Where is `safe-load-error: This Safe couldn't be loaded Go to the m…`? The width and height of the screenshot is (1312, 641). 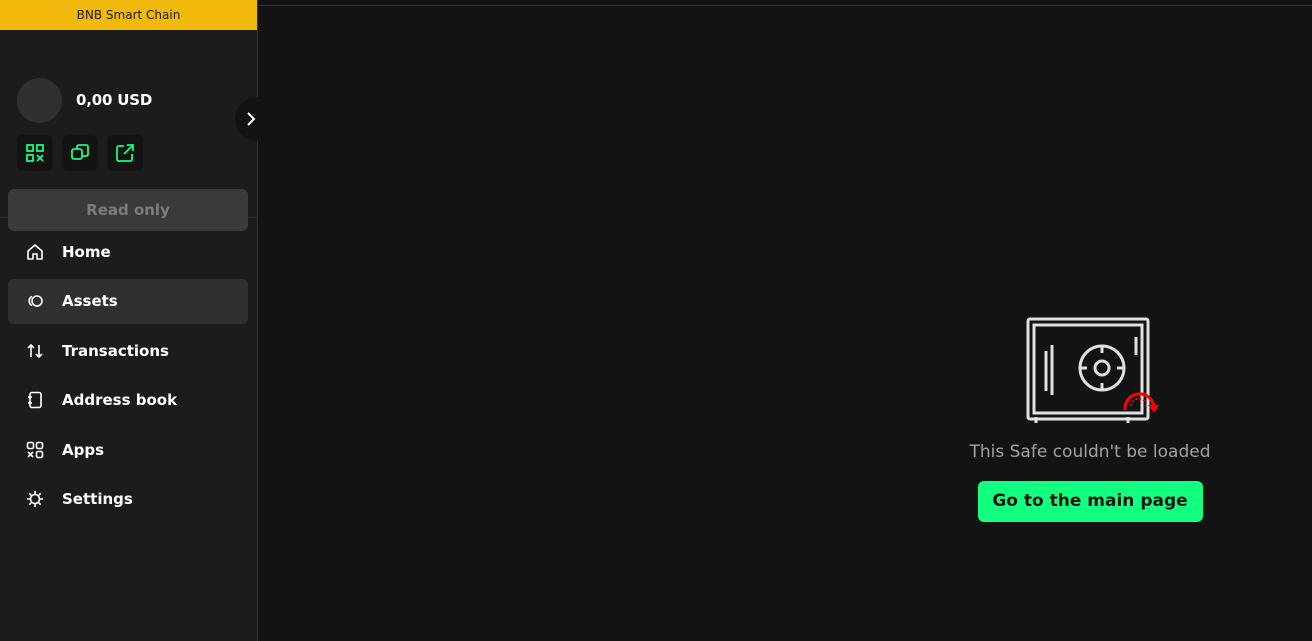
safe-load-error: This Safe couldn't be loaded Go to the m… is located at coordinates (1090, 418).